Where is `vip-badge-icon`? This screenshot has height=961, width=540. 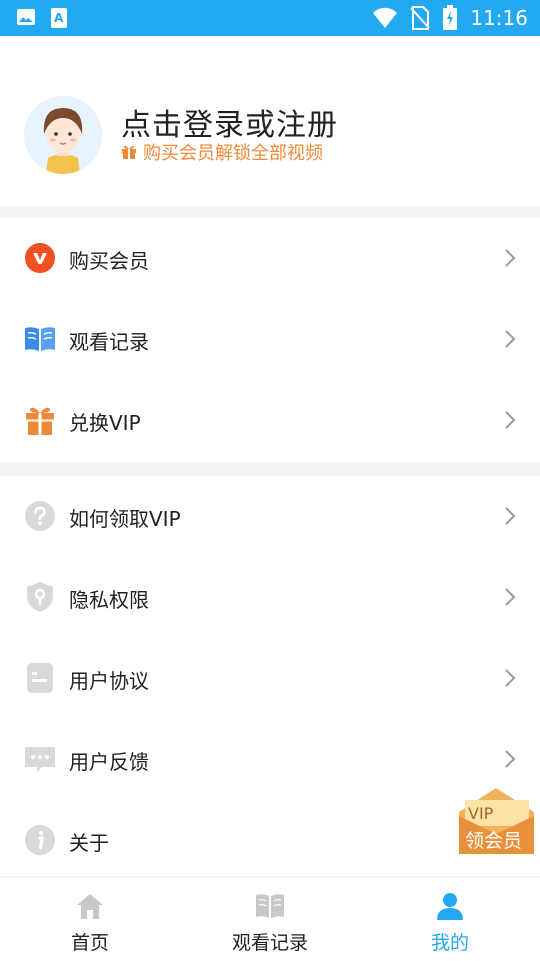
vip-badge-icon is located at coordinates (40, 258).